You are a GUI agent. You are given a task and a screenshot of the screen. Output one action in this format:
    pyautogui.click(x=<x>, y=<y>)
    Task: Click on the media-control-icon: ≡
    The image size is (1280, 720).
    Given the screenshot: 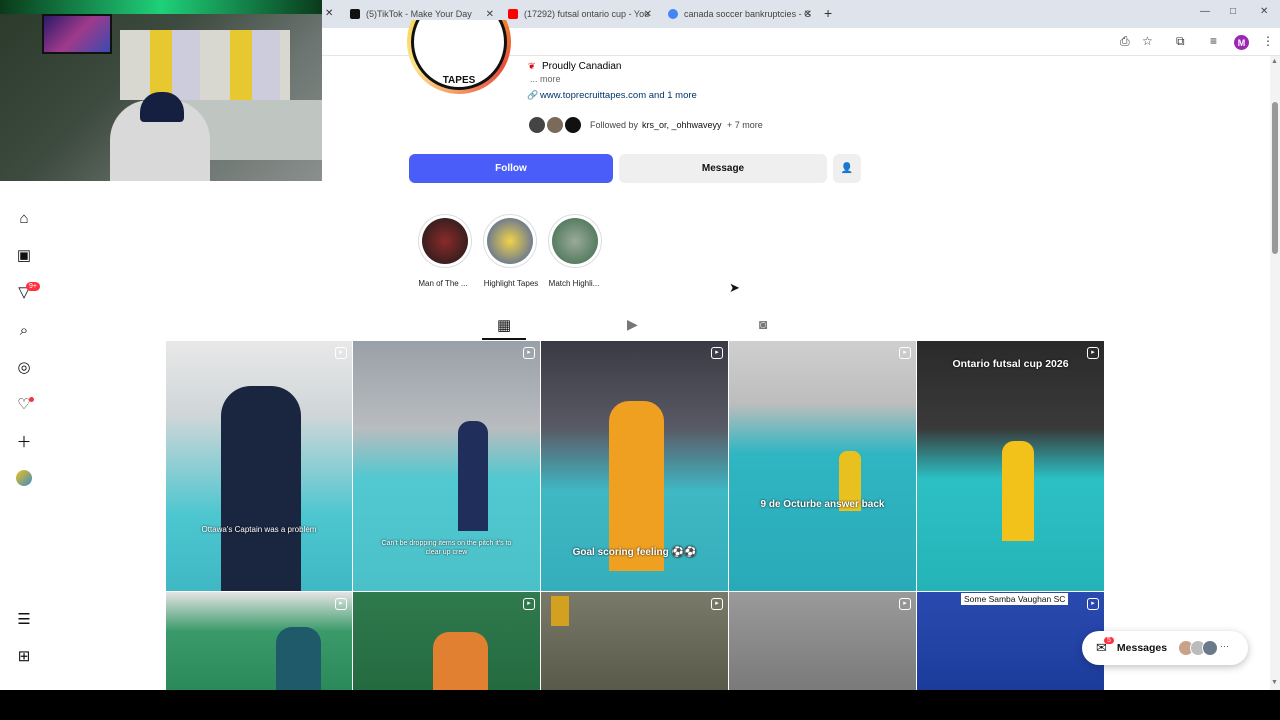 What is the action you would take?
    pyautogui.click(x=1213, y=41)
    